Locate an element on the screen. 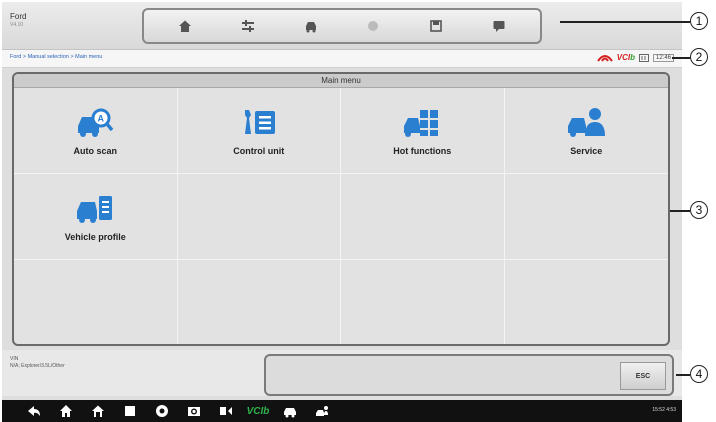  save-icon is located at coordinates (436, 26).